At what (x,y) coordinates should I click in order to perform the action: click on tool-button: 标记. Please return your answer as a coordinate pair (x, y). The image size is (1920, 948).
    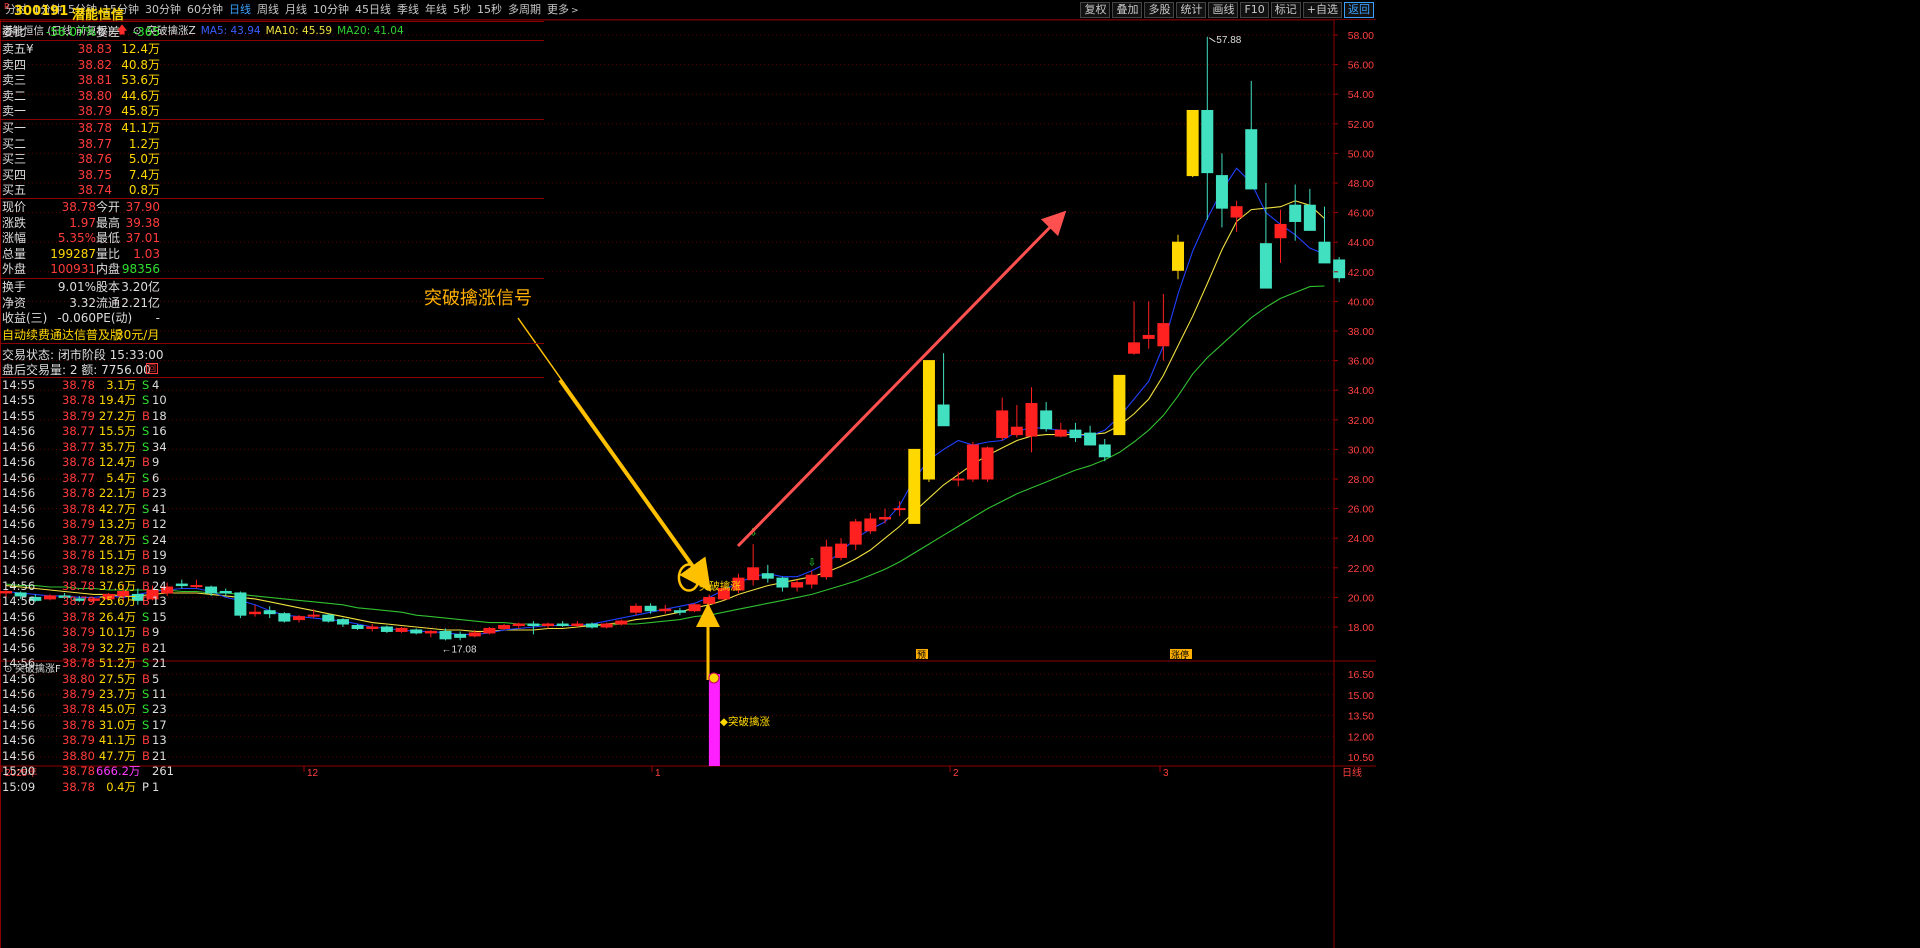
    Looking at the image, I should click on (1285, 10).